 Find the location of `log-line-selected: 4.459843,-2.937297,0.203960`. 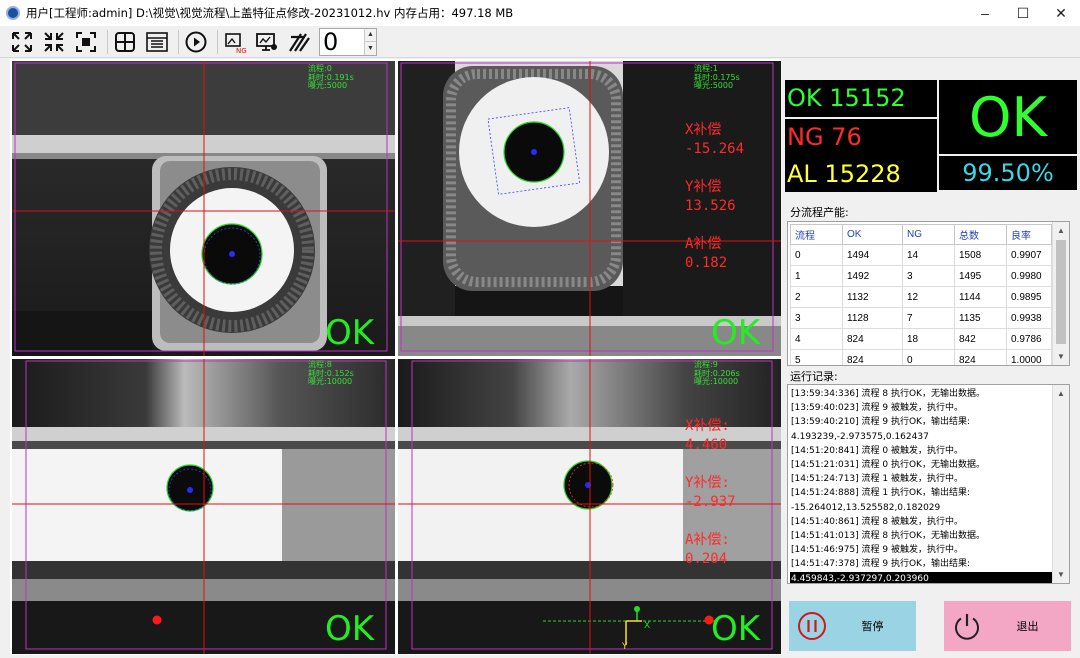

log-line-selected: 4.459843,-2.937297,0.203960 is located at coordinates (921, 577).